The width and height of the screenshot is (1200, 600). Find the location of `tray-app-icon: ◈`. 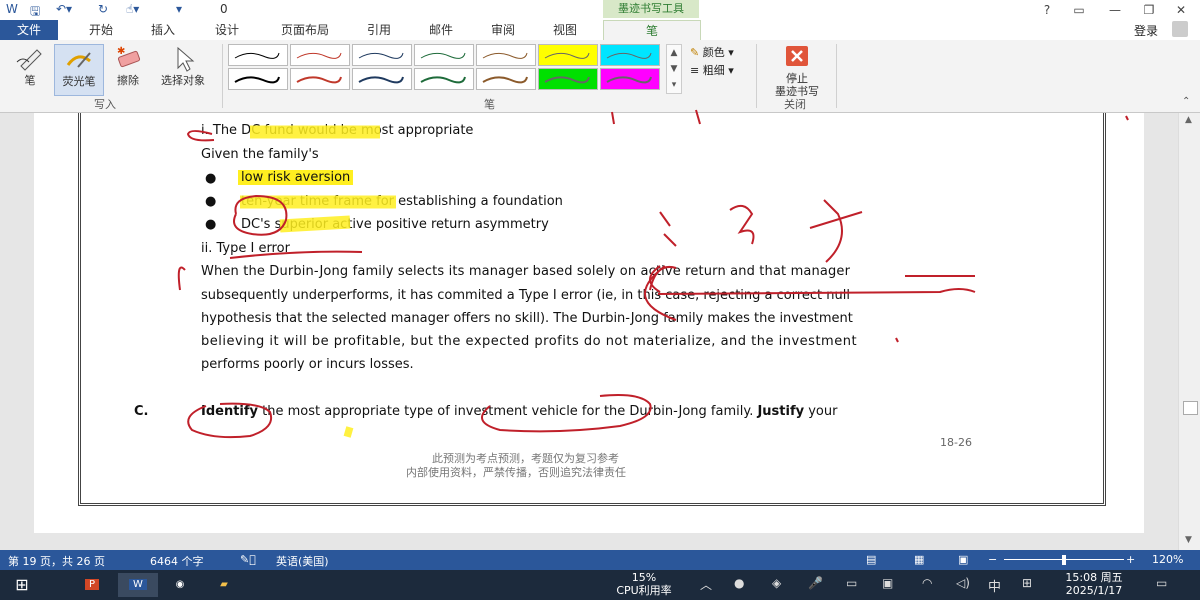

tray-app-icon: ◈ is located at coordinates (776, 583).